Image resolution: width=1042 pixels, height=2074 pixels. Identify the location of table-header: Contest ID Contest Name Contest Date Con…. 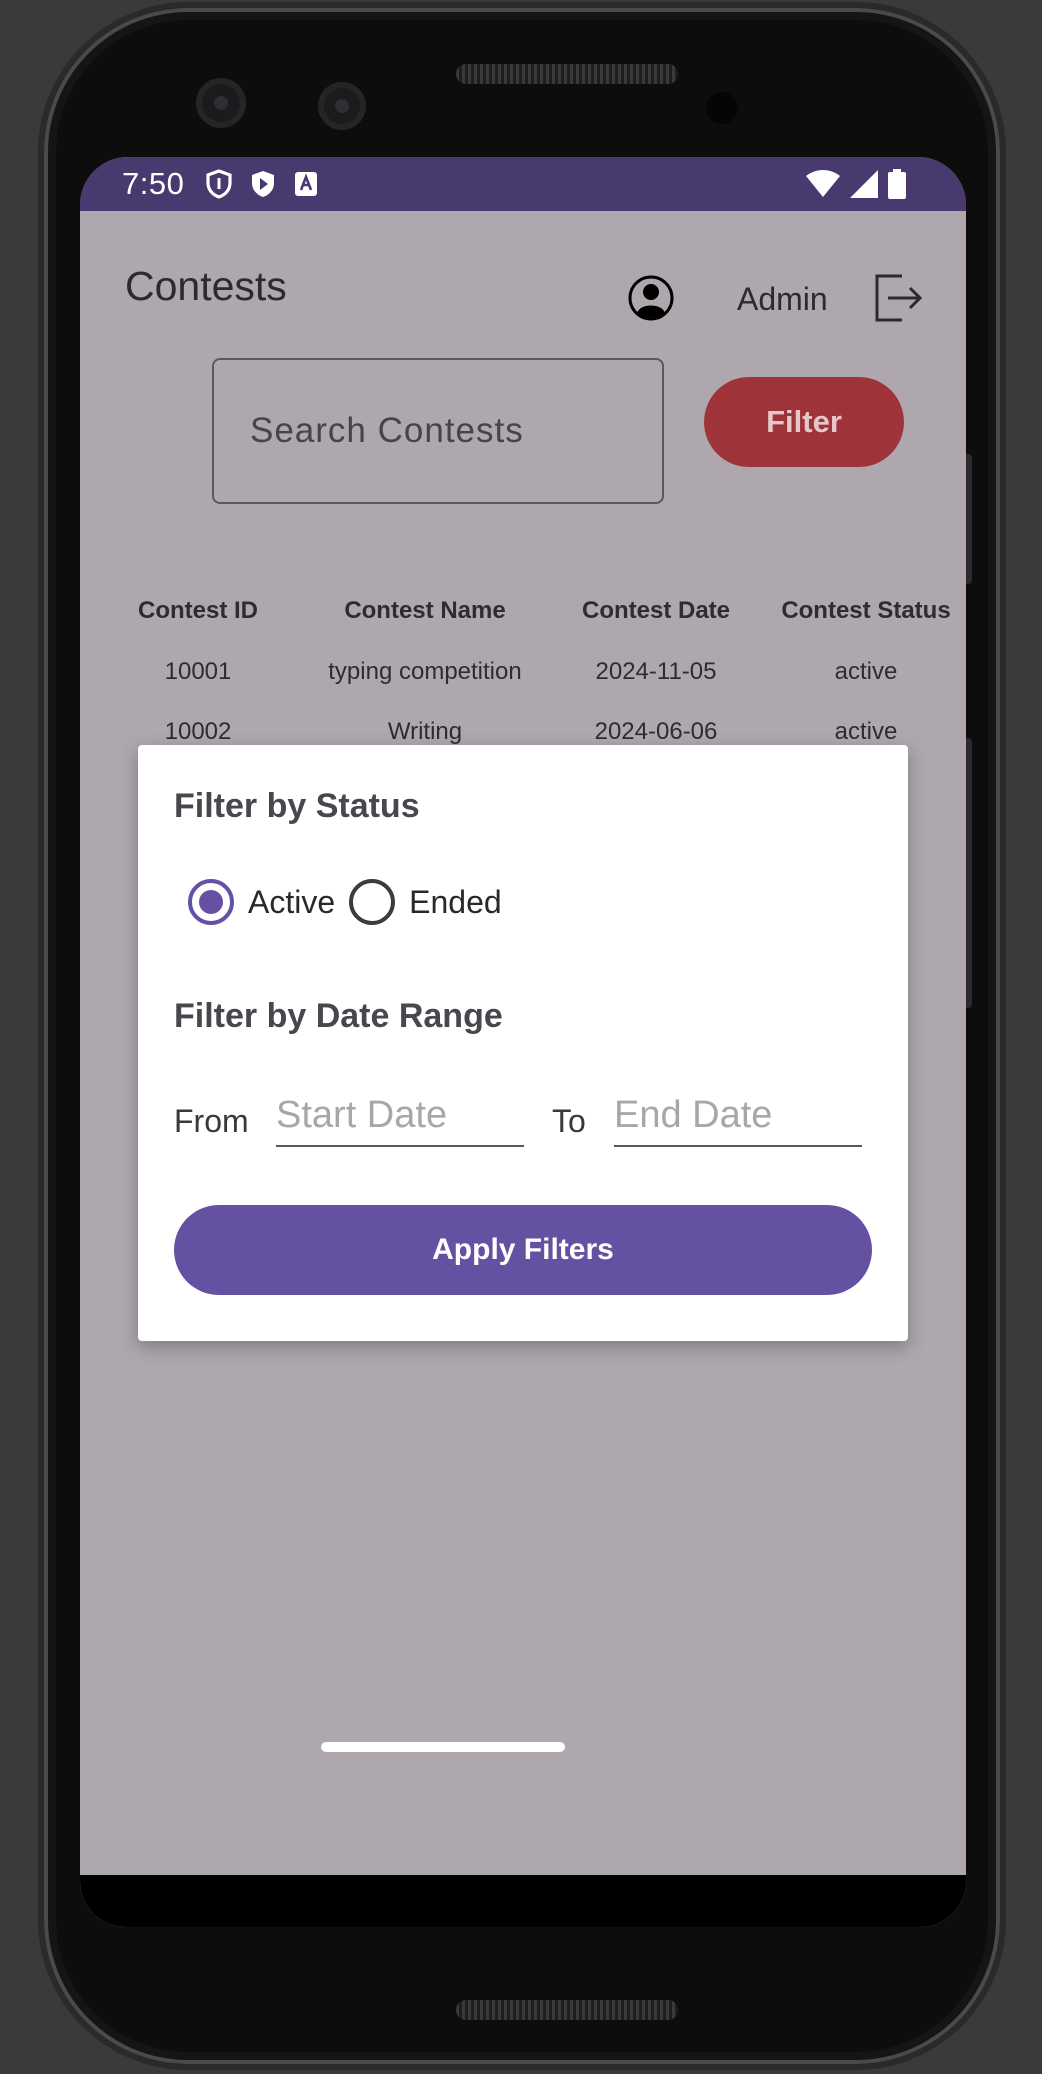
(523, 617).